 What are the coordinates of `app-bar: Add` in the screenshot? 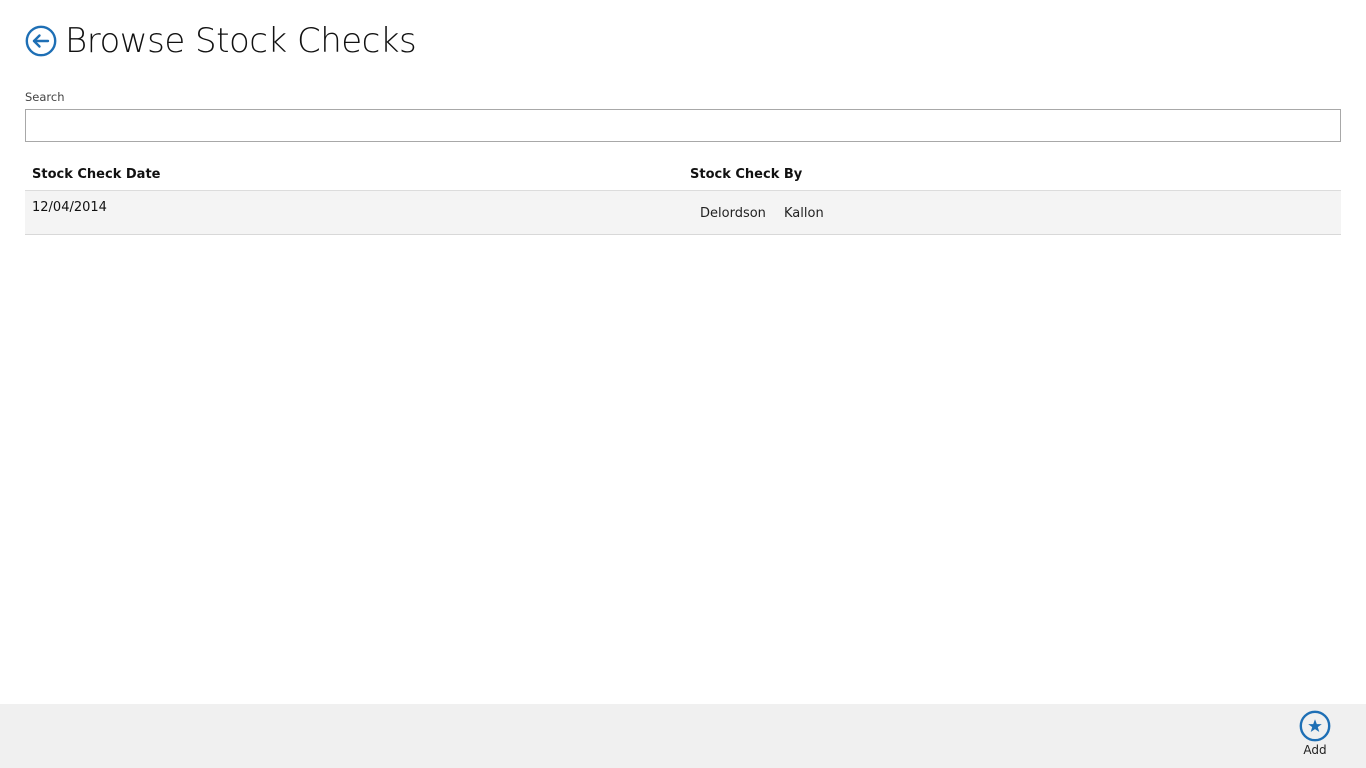 It's located at (683, 736).